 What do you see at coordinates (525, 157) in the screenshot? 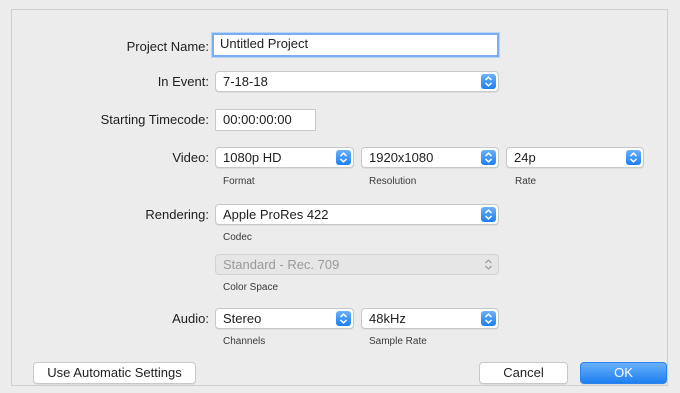
I see `video-rate-value: 24p` at bounding box center [525, 157].